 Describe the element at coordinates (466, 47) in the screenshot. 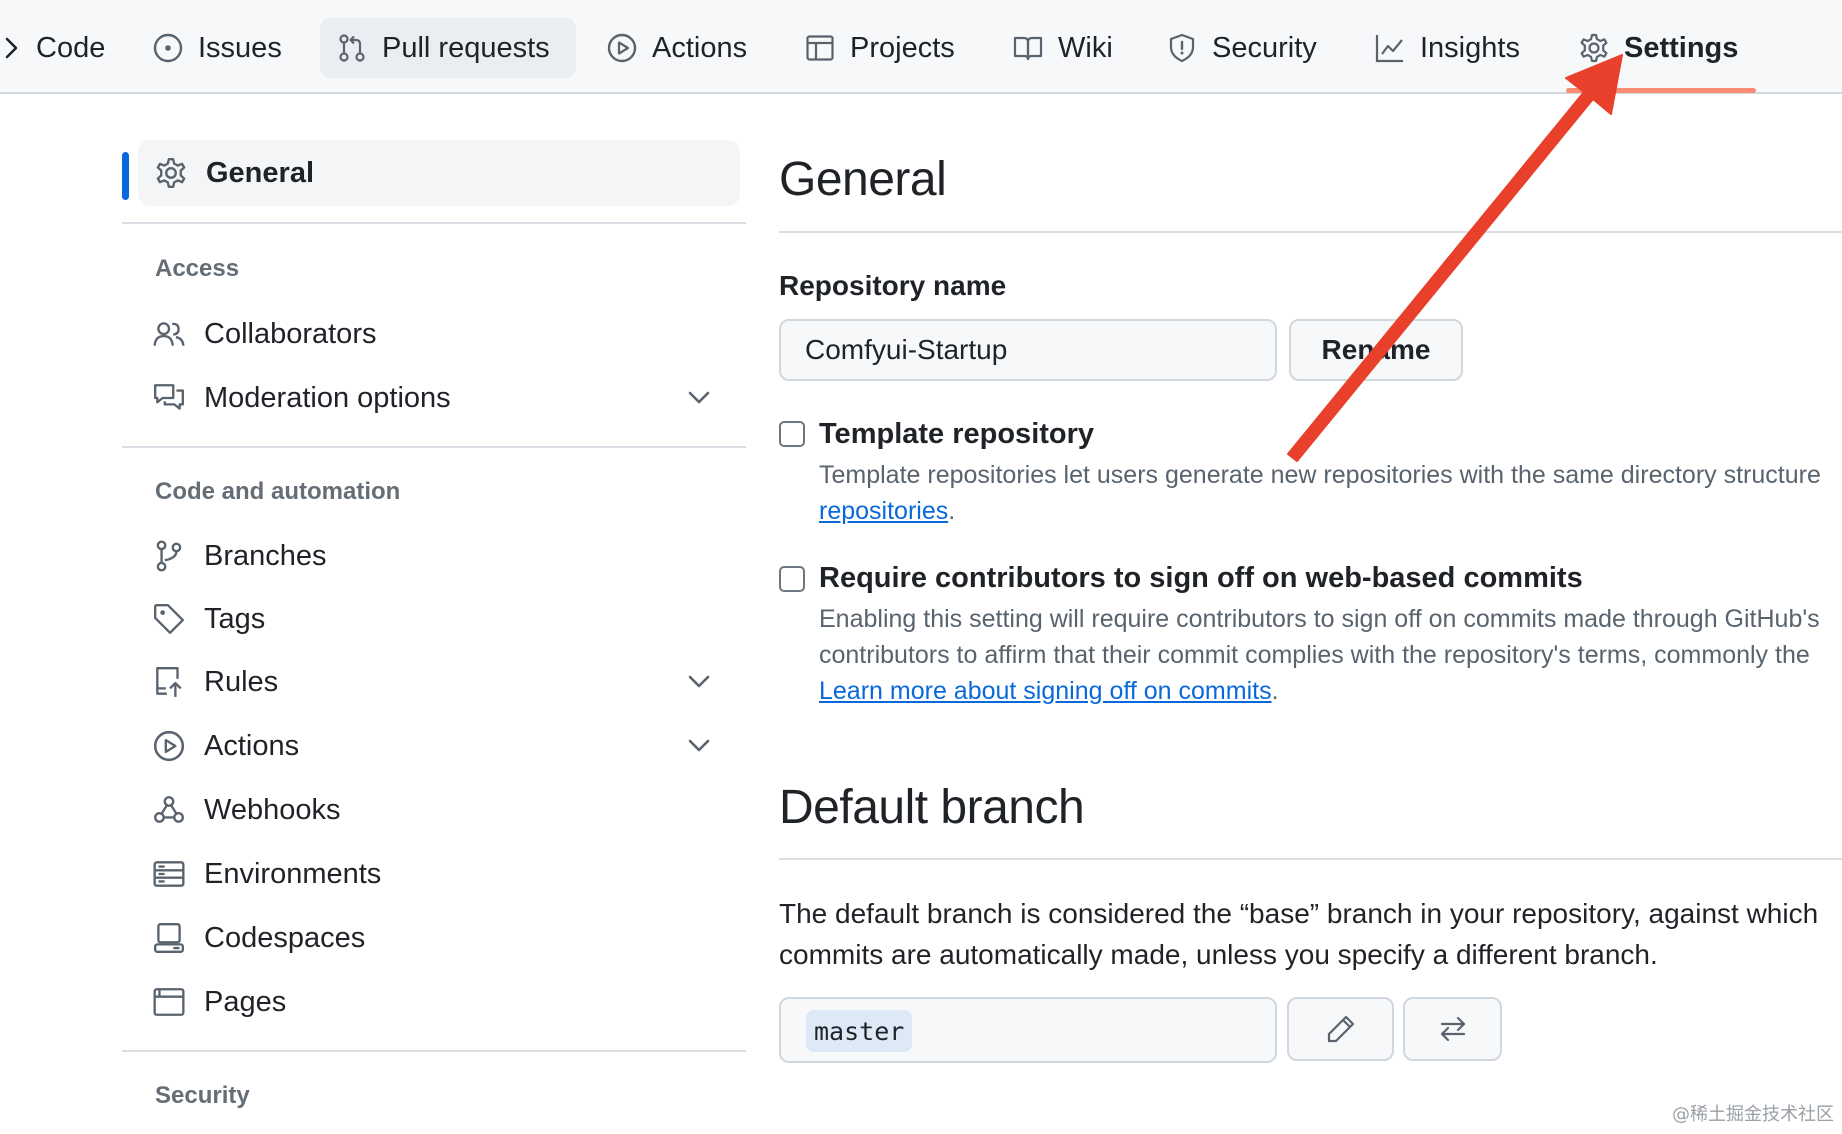

I see `tab-pull-requests-label: Pull requests` at that location.